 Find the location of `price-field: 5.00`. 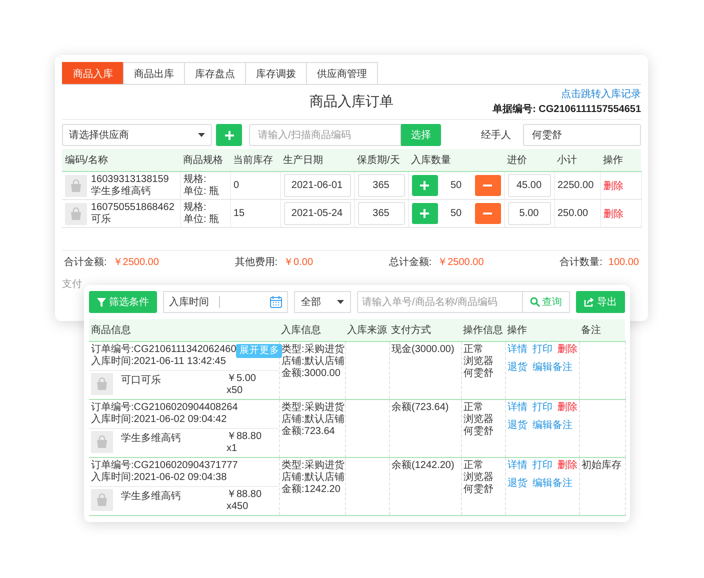

price-field: 5.00 is located at coordinates (529, 213).